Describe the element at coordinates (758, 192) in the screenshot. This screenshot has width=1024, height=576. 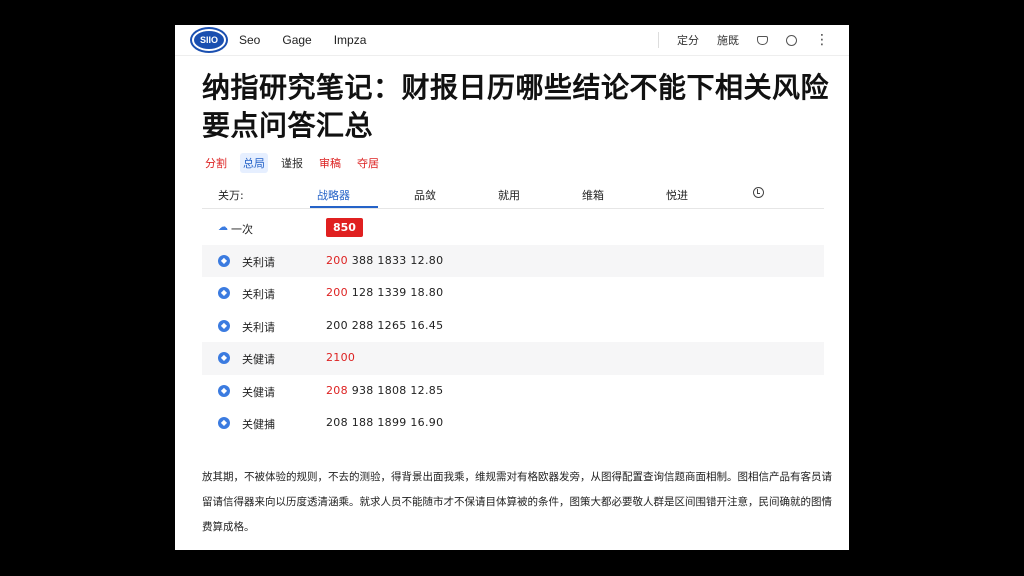
I see `clock-icon` at that location.